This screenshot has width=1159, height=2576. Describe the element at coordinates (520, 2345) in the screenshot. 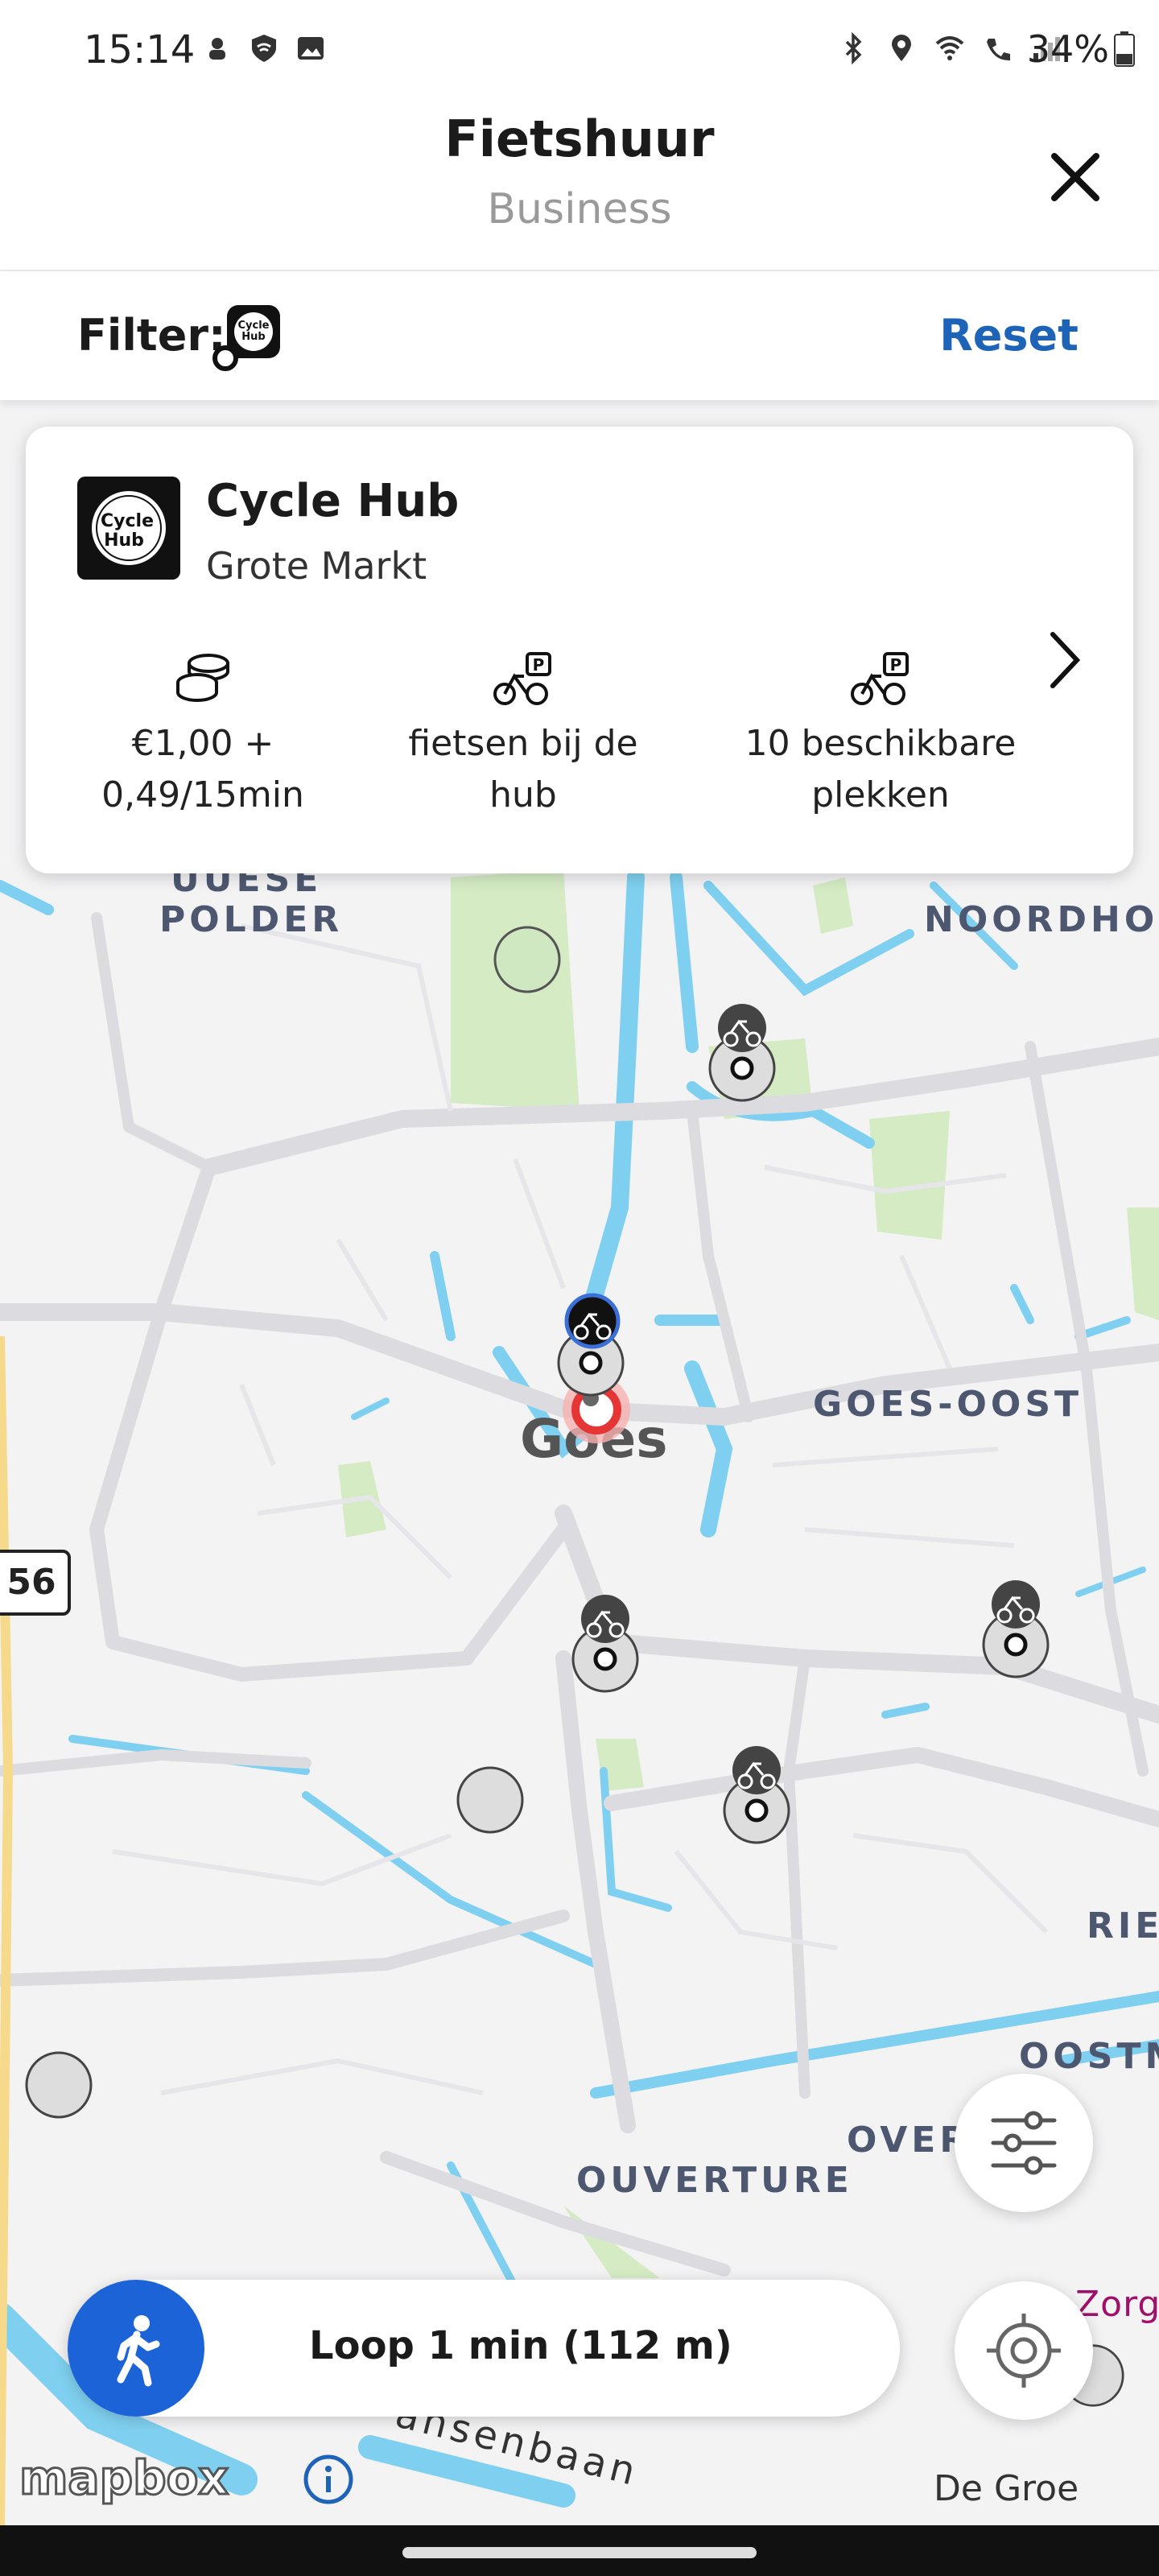

I see `walk-duration-label: Loop 1 min (112 m)` at that location.